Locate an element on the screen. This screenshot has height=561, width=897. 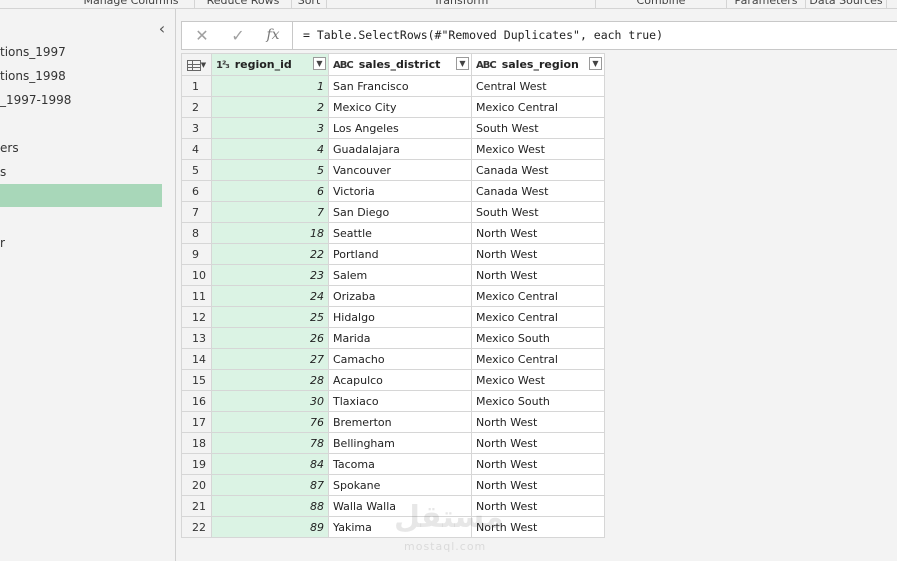
row-number: 4 is located at coordinates (196, 149).